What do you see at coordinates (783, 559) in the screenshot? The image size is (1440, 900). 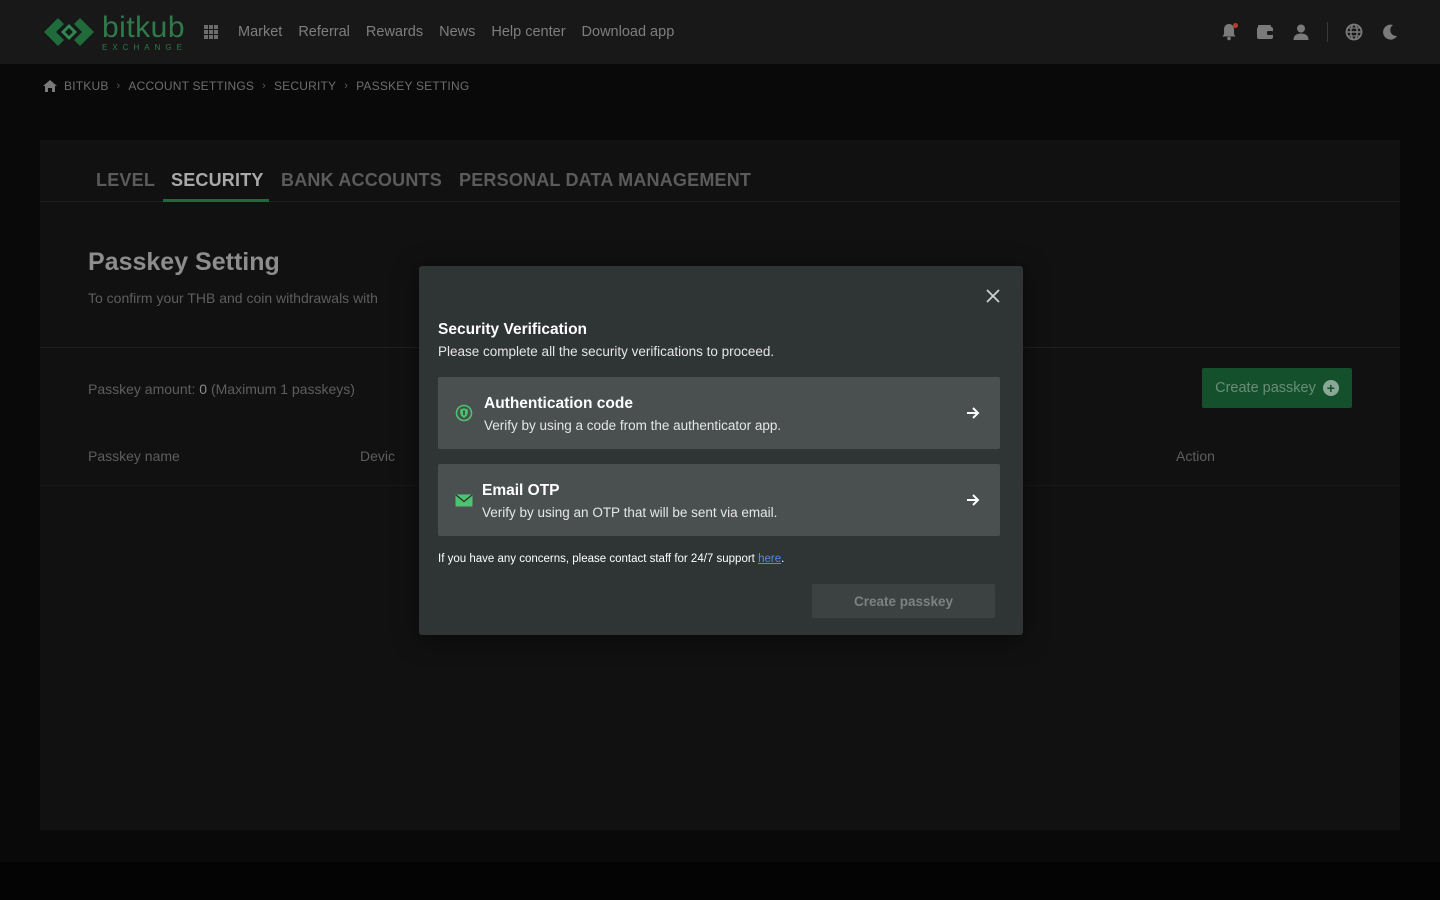 I see `support-text-end: .` at bounding box center [783, 559].